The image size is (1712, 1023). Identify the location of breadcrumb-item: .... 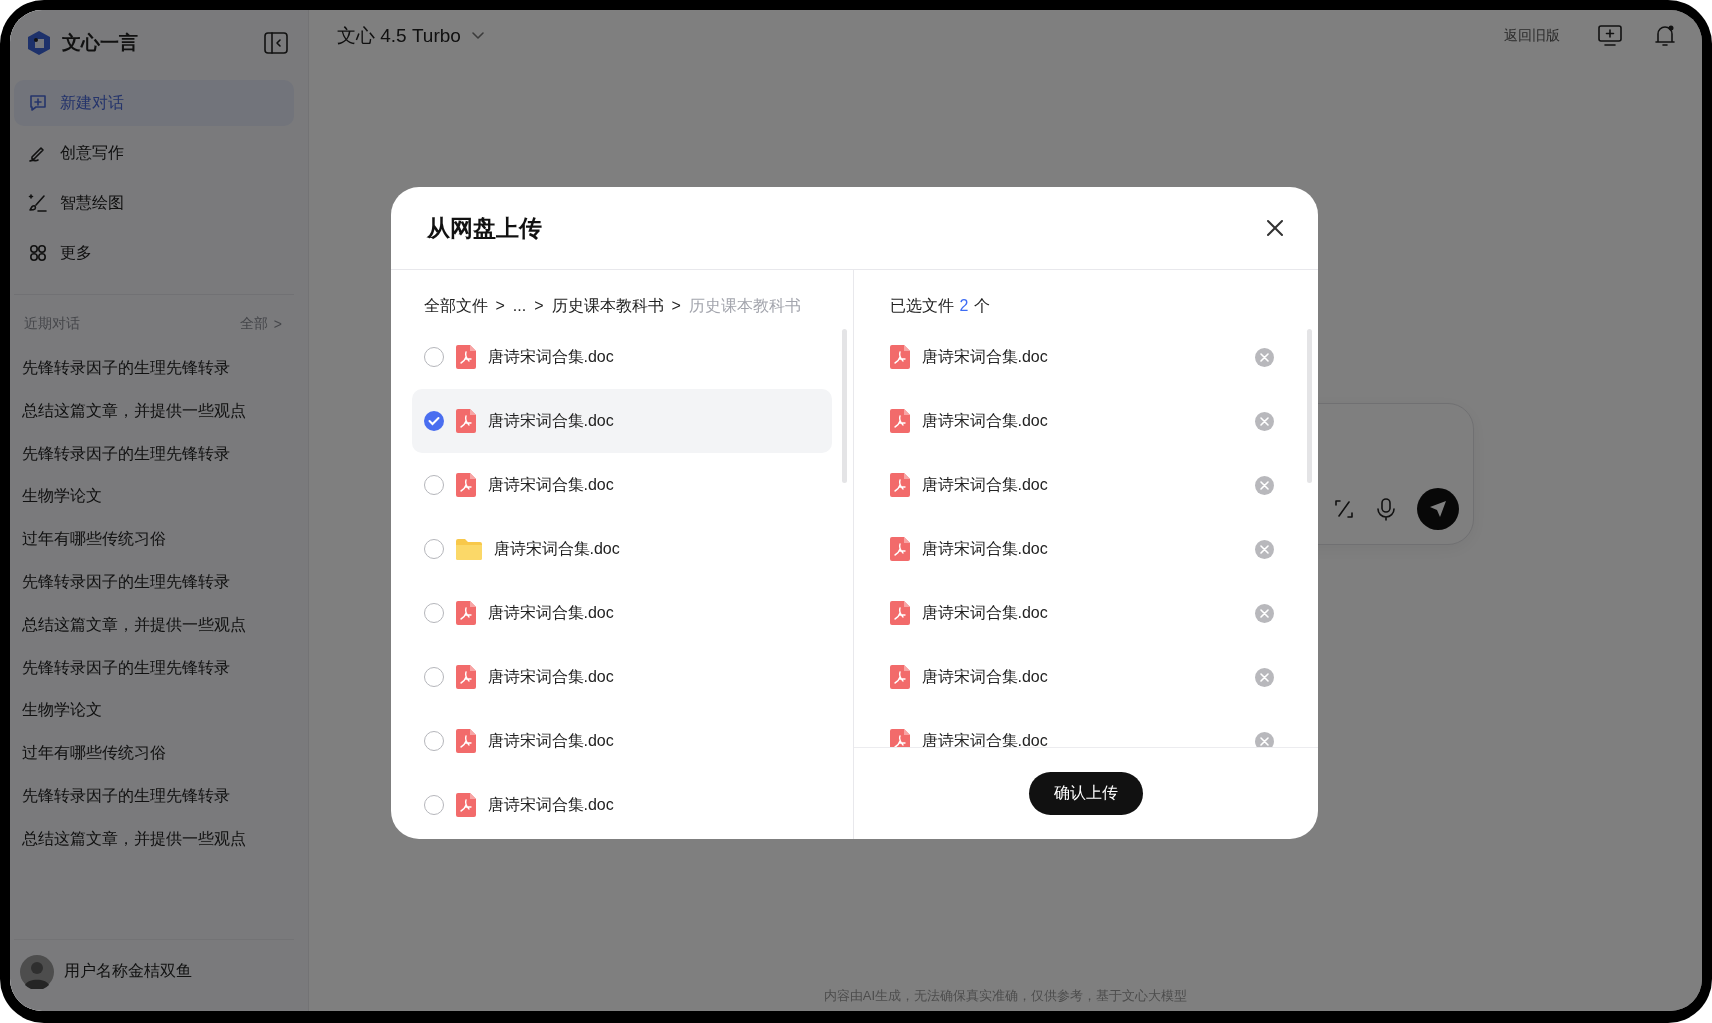
(519, 306).